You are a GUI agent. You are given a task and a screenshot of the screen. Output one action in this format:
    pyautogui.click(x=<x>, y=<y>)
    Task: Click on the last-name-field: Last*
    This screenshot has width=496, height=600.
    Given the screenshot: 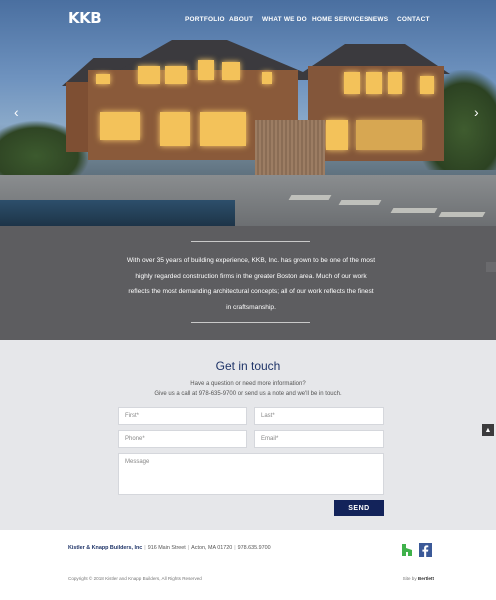 What is the action you would take?
    pyautogui.click(x=319, y=416)
    